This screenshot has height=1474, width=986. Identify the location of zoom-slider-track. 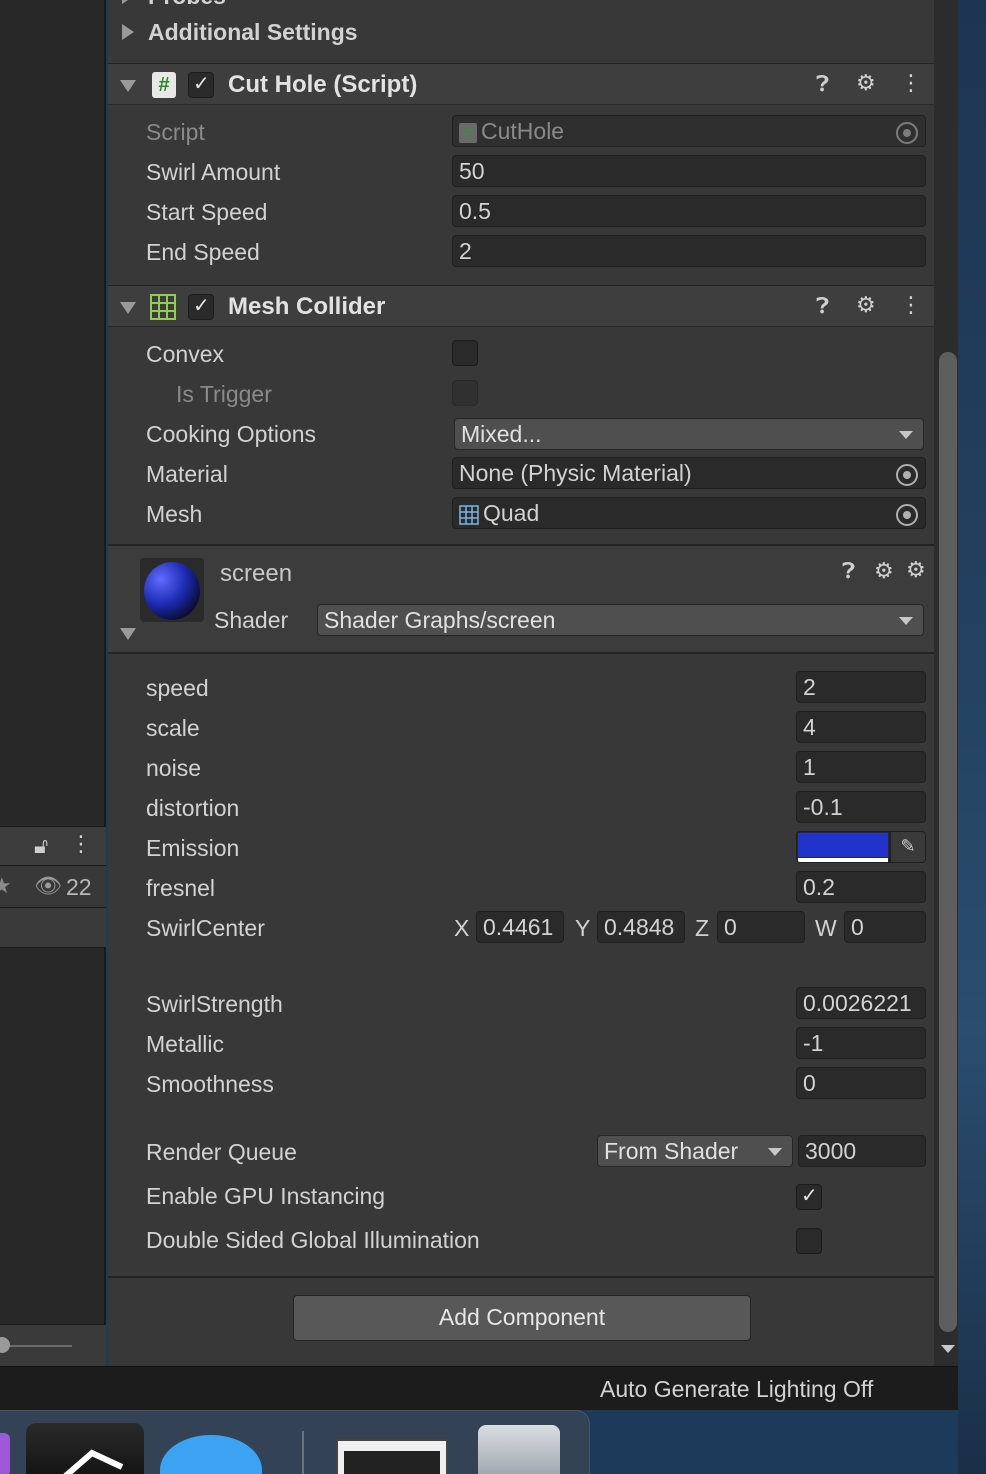
(36, 1346).